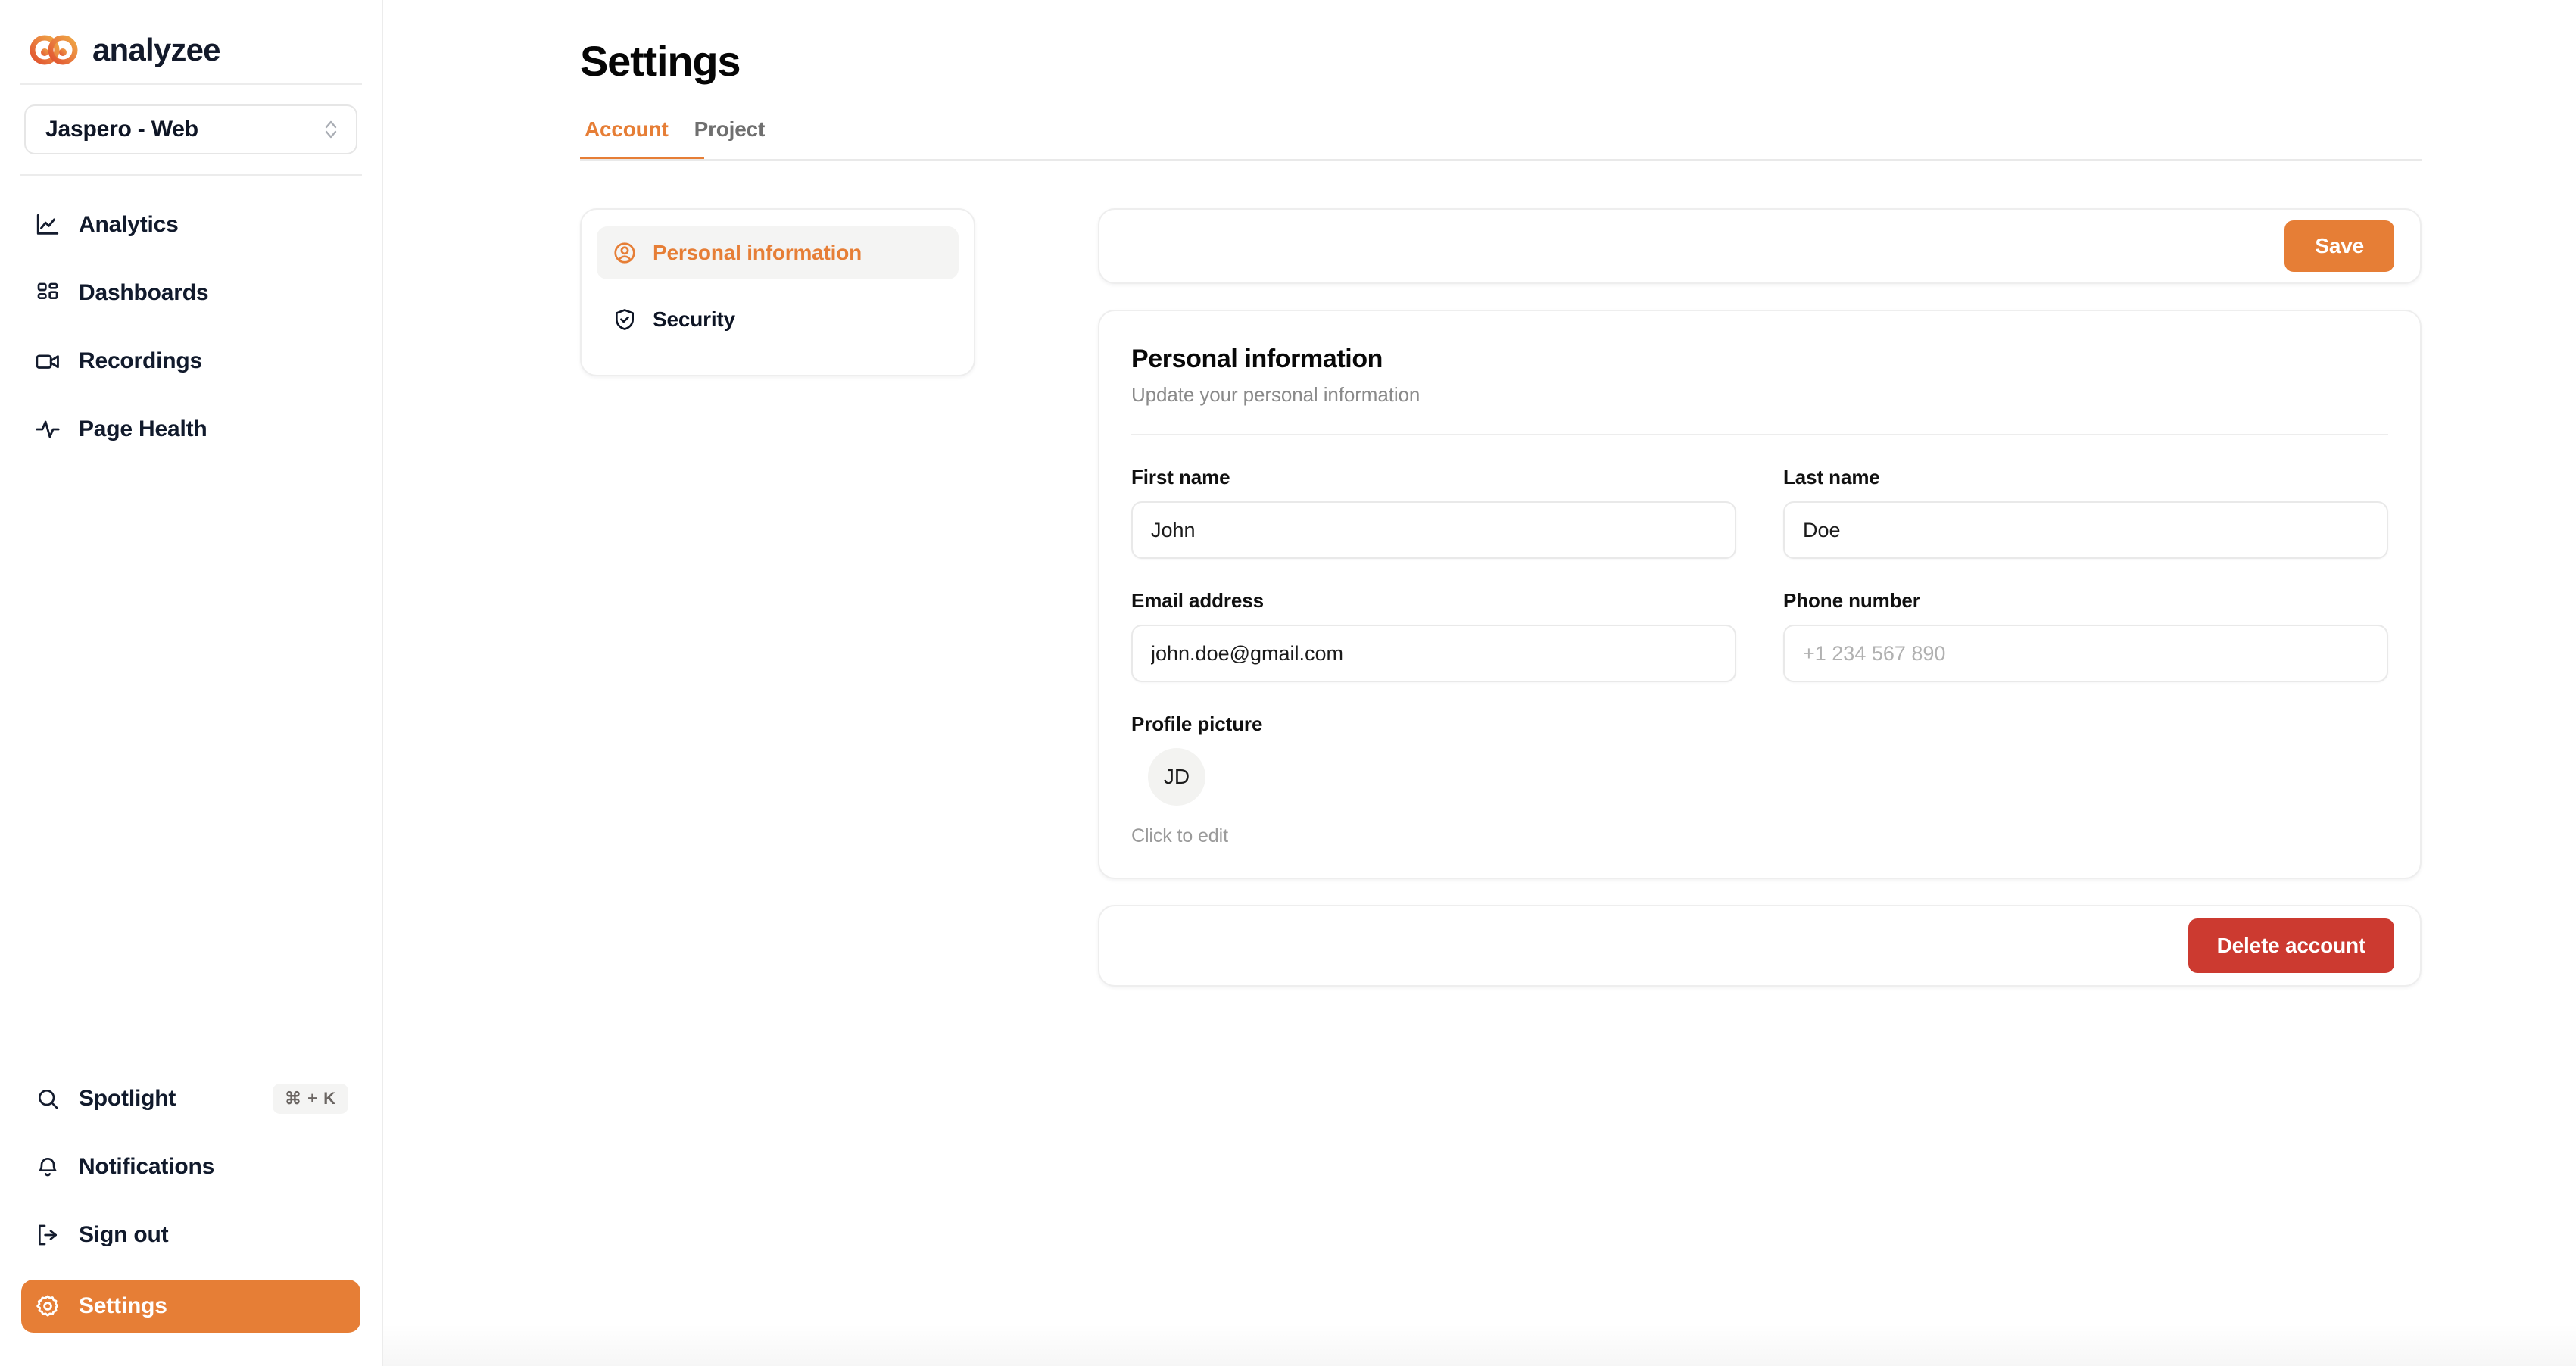 Image resolution: width=2576 pixels, height=1366 pixels. I want to click on phone-label: Phone number, so click(1851, 600).